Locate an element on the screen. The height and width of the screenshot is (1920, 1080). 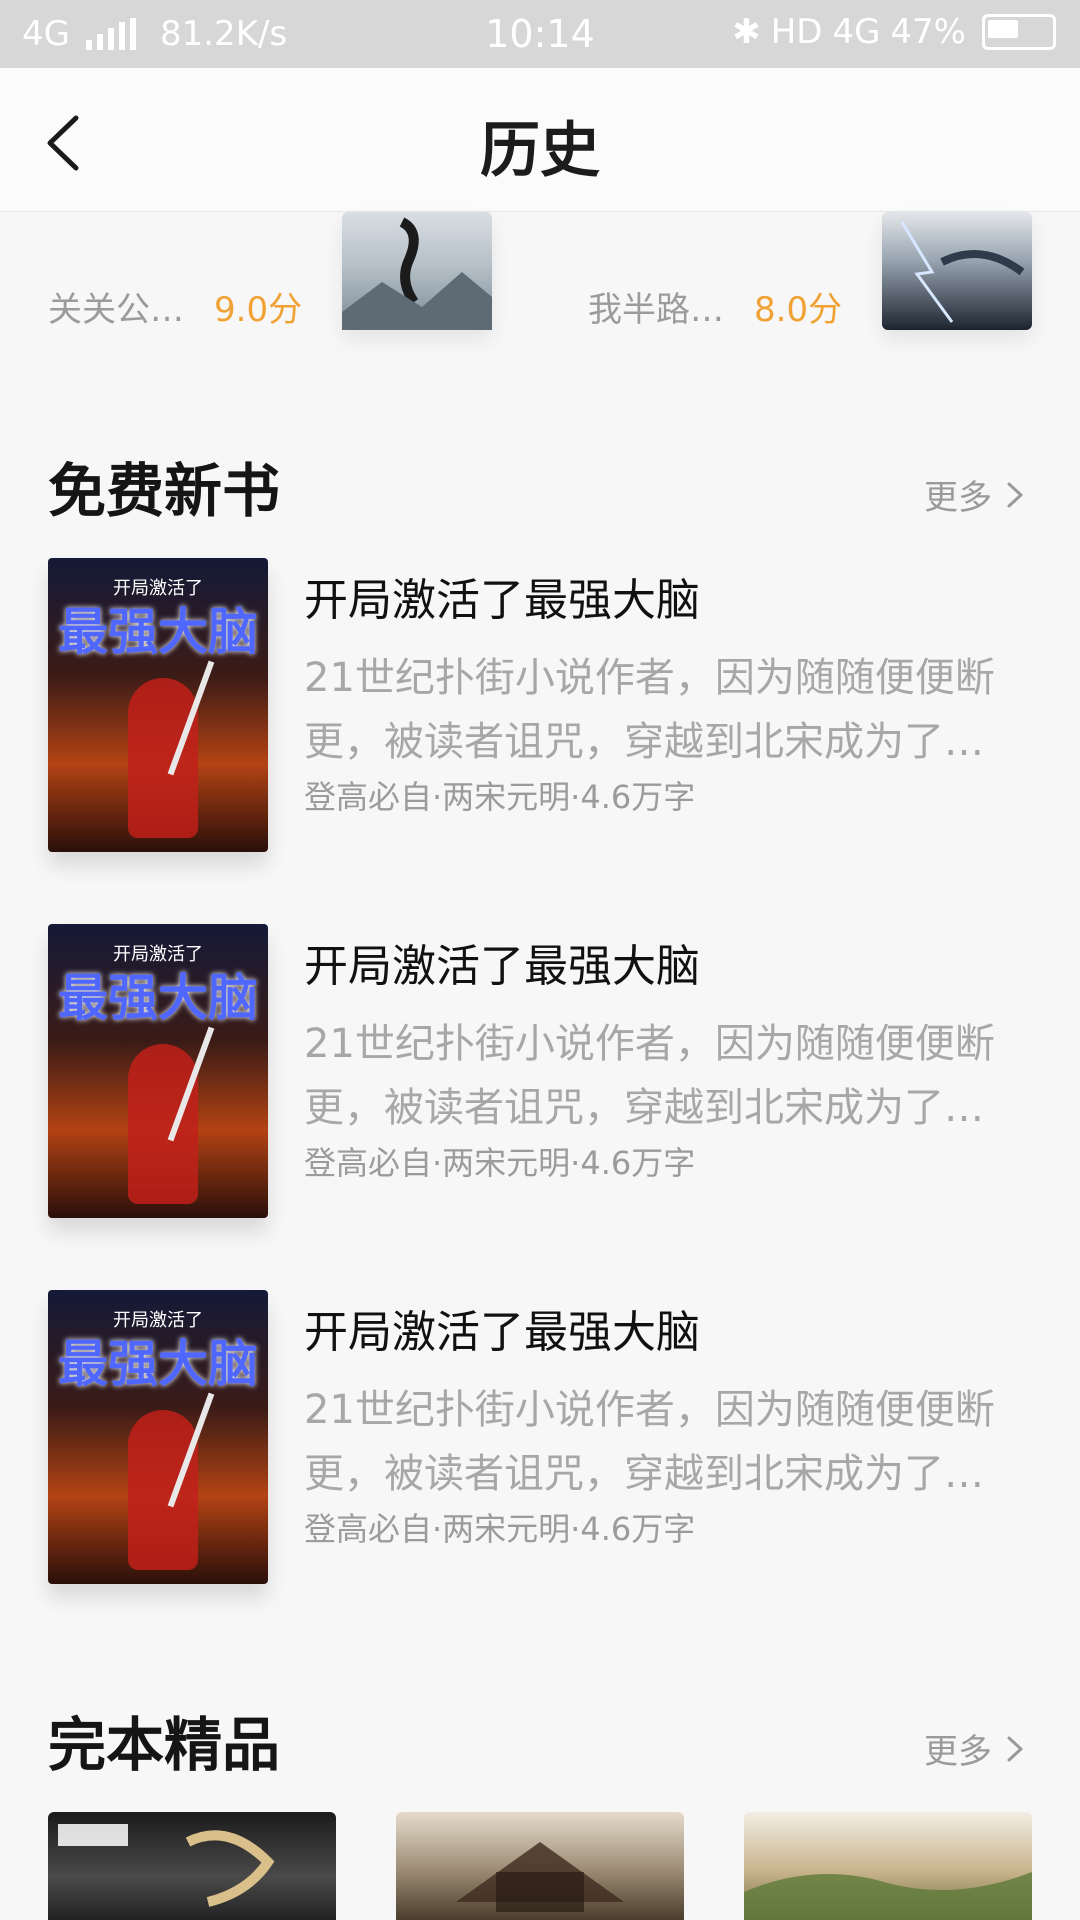
book-meta: 我半路… 8.0分 is located at coordinates (715, 306).